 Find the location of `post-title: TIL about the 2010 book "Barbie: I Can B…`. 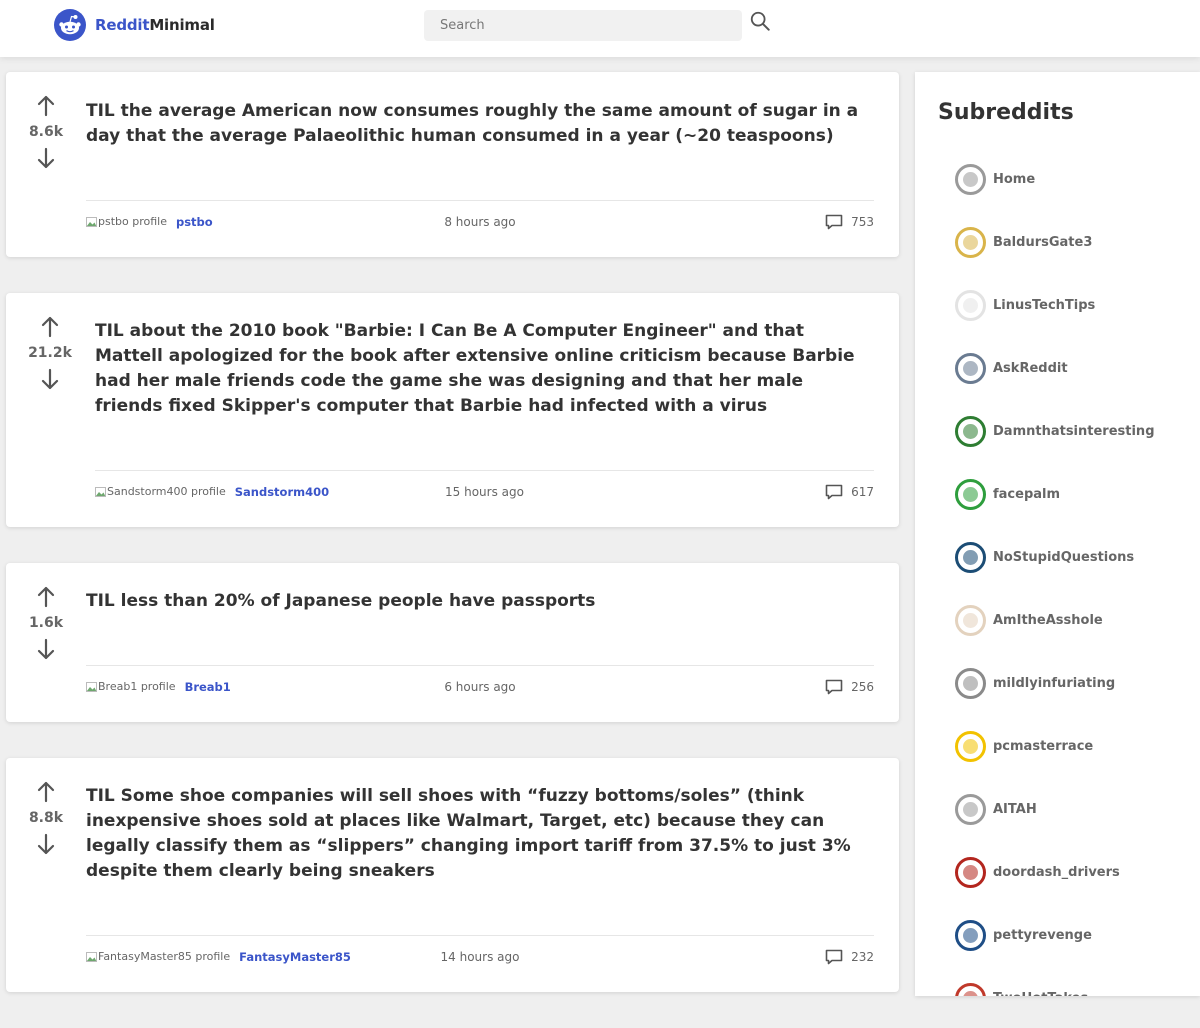

post-title: TIL about the 2010 book "Barbie: I Can B… is located at coordinates (484, 369).